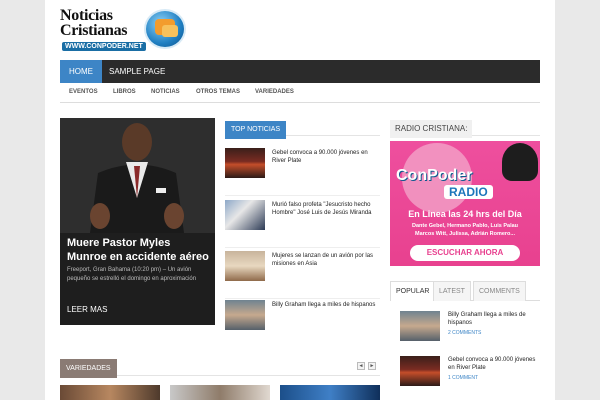  What do you see at coordinates (104, 46) in the screenshot?
I see `logo-url: WWW.CONPODER.NET` at bounding box center [104, 46].